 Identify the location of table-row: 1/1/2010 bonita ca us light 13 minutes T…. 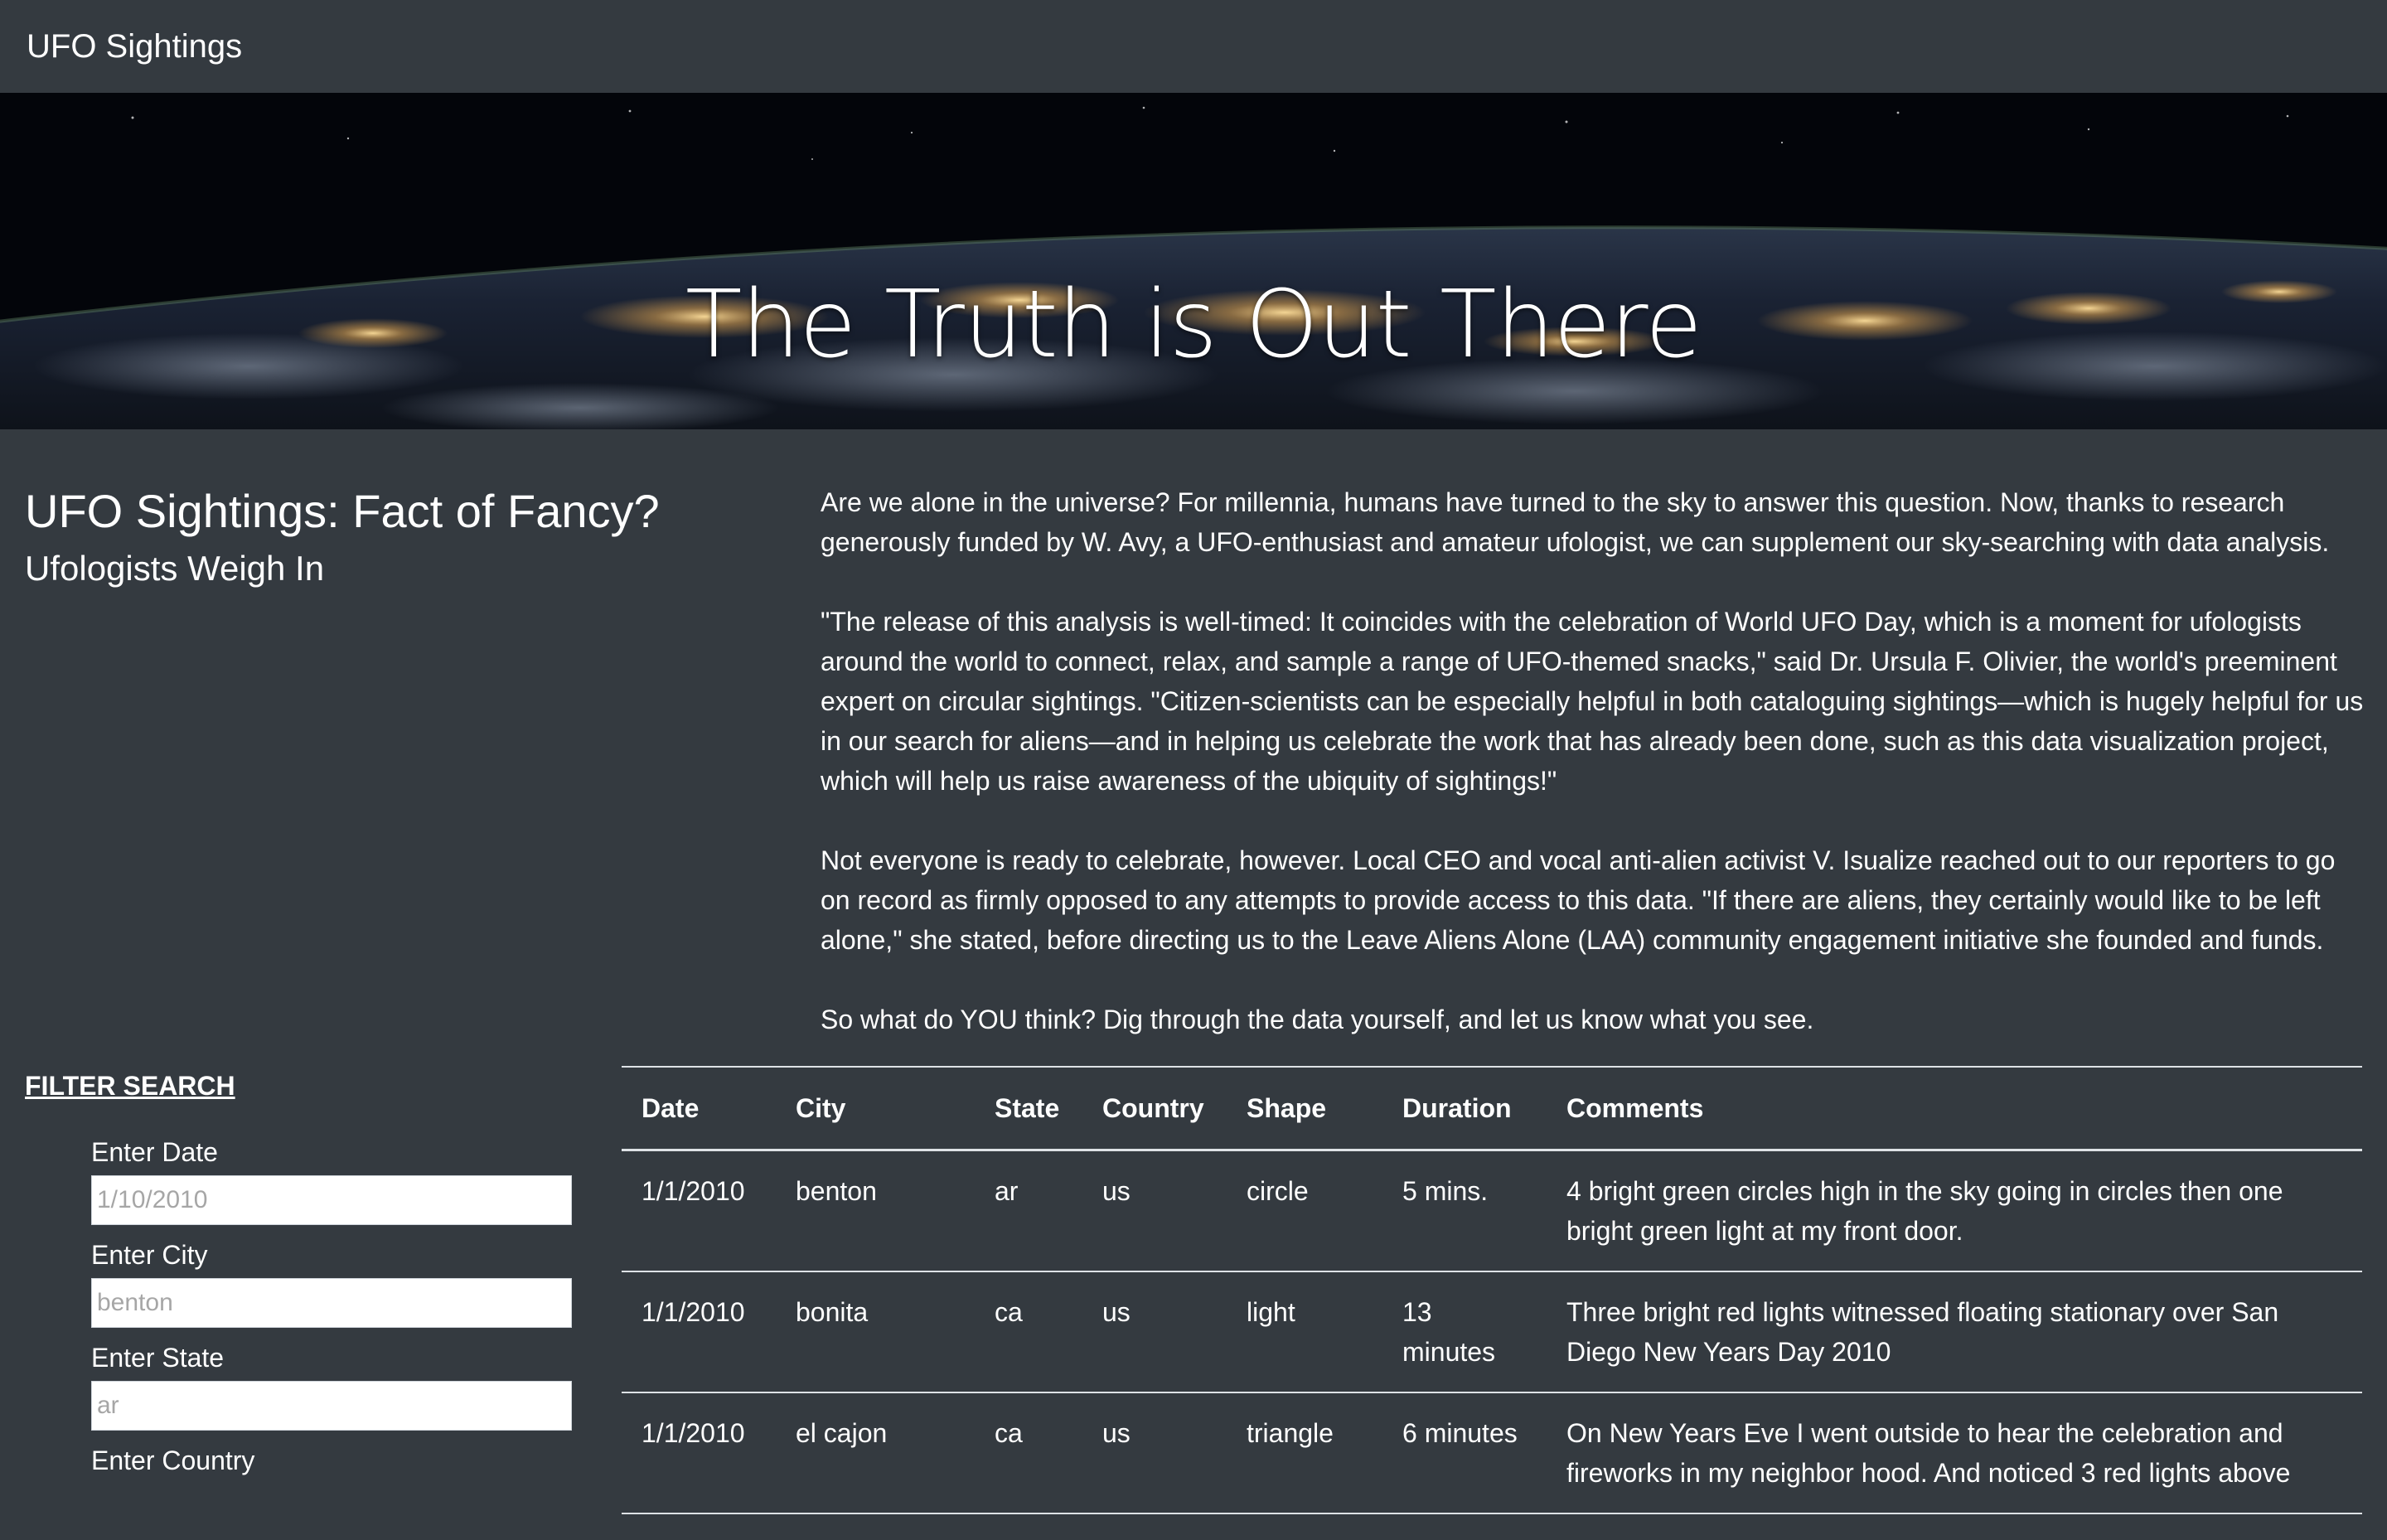
(1492, 1332).